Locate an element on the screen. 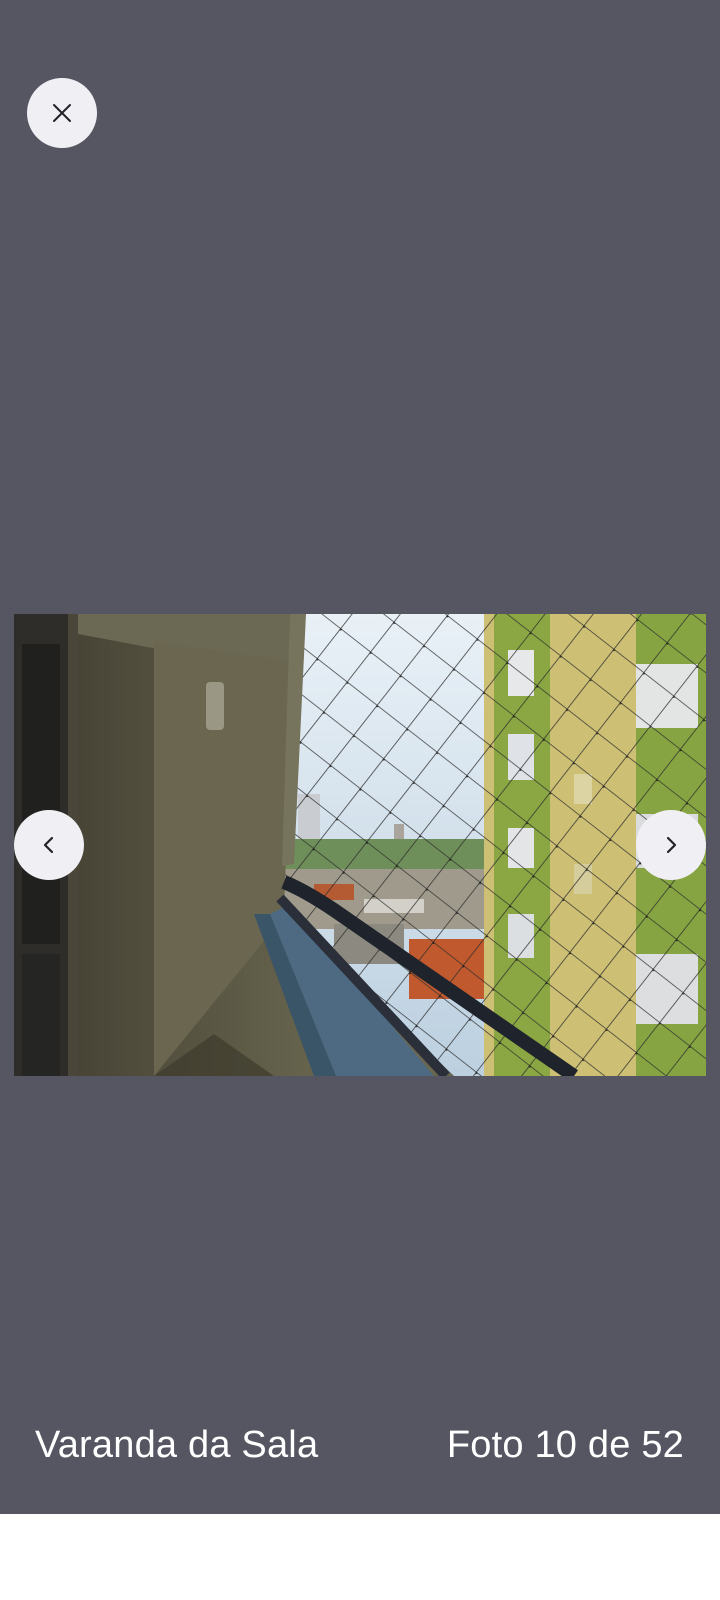  next-photo-button is located at coordinates (671, 845).